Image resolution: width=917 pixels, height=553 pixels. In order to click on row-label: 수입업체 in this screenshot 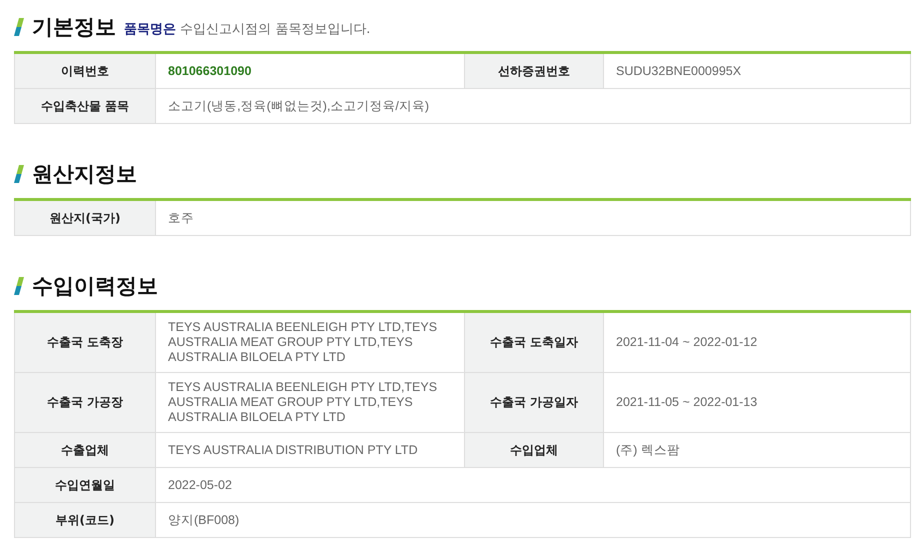, I will do `click(534, 450)`.